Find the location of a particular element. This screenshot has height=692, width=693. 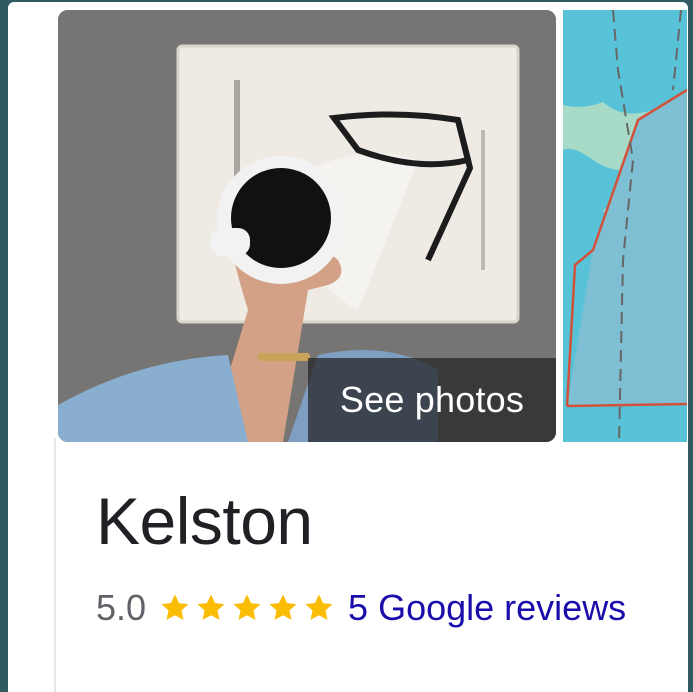

map-tile is located at coordinates (625, 226).